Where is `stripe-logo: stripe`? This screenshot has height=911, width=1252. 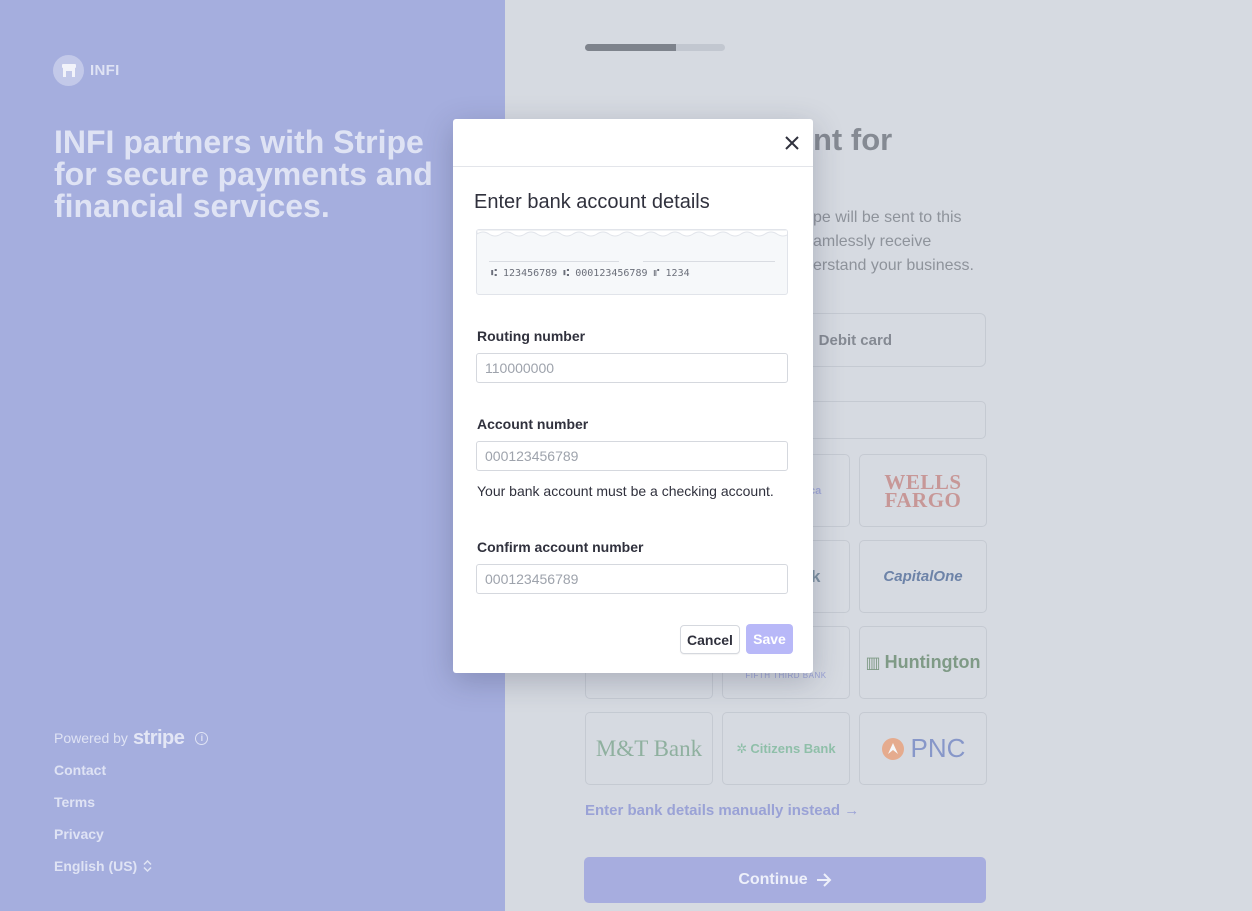 stripe-logo: stripe is located at coordinates (158, 737).